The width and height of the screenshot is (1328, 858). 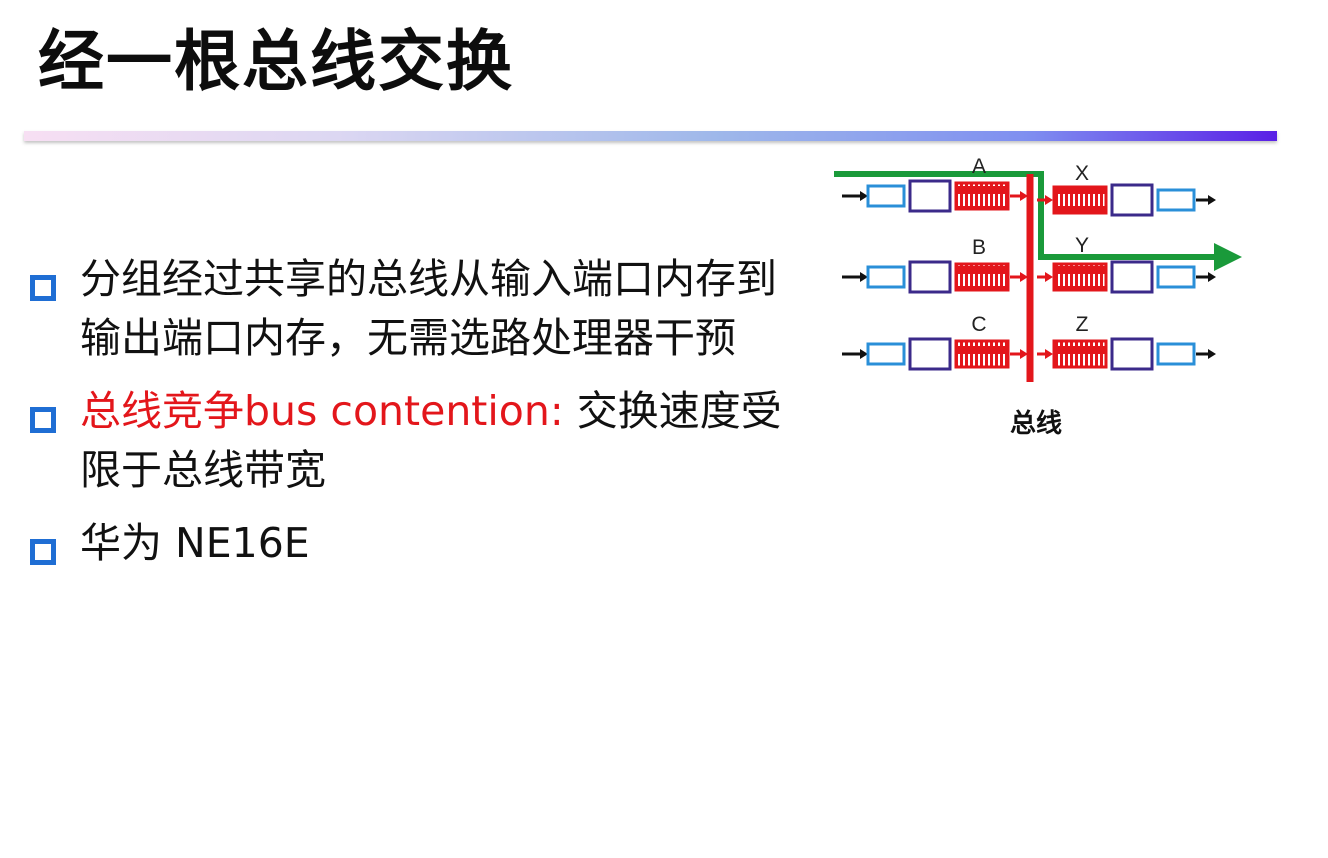 What do you see at coordinates (1036, 424) in the screenshot?
I see `diagram-caption: 总线` at bounding box center [1036, 424].